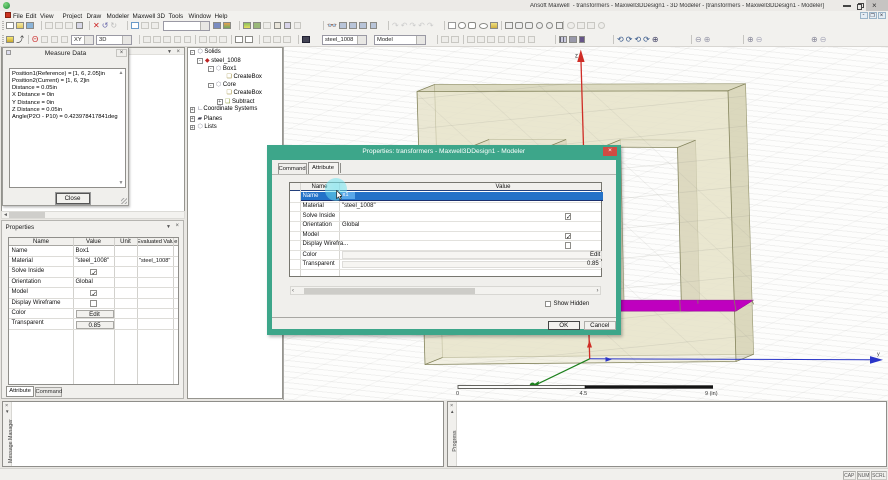  Describe the element at coordinates (457, 394) in the screenshot. I see `svg-text: 0` at that location.